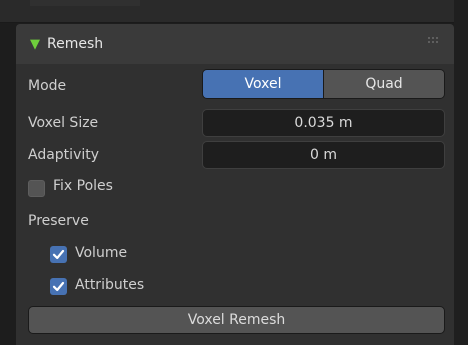  Describe the element at coordinates (434, 40) in the screenshot. I see `drag-grip-icon` at that location.